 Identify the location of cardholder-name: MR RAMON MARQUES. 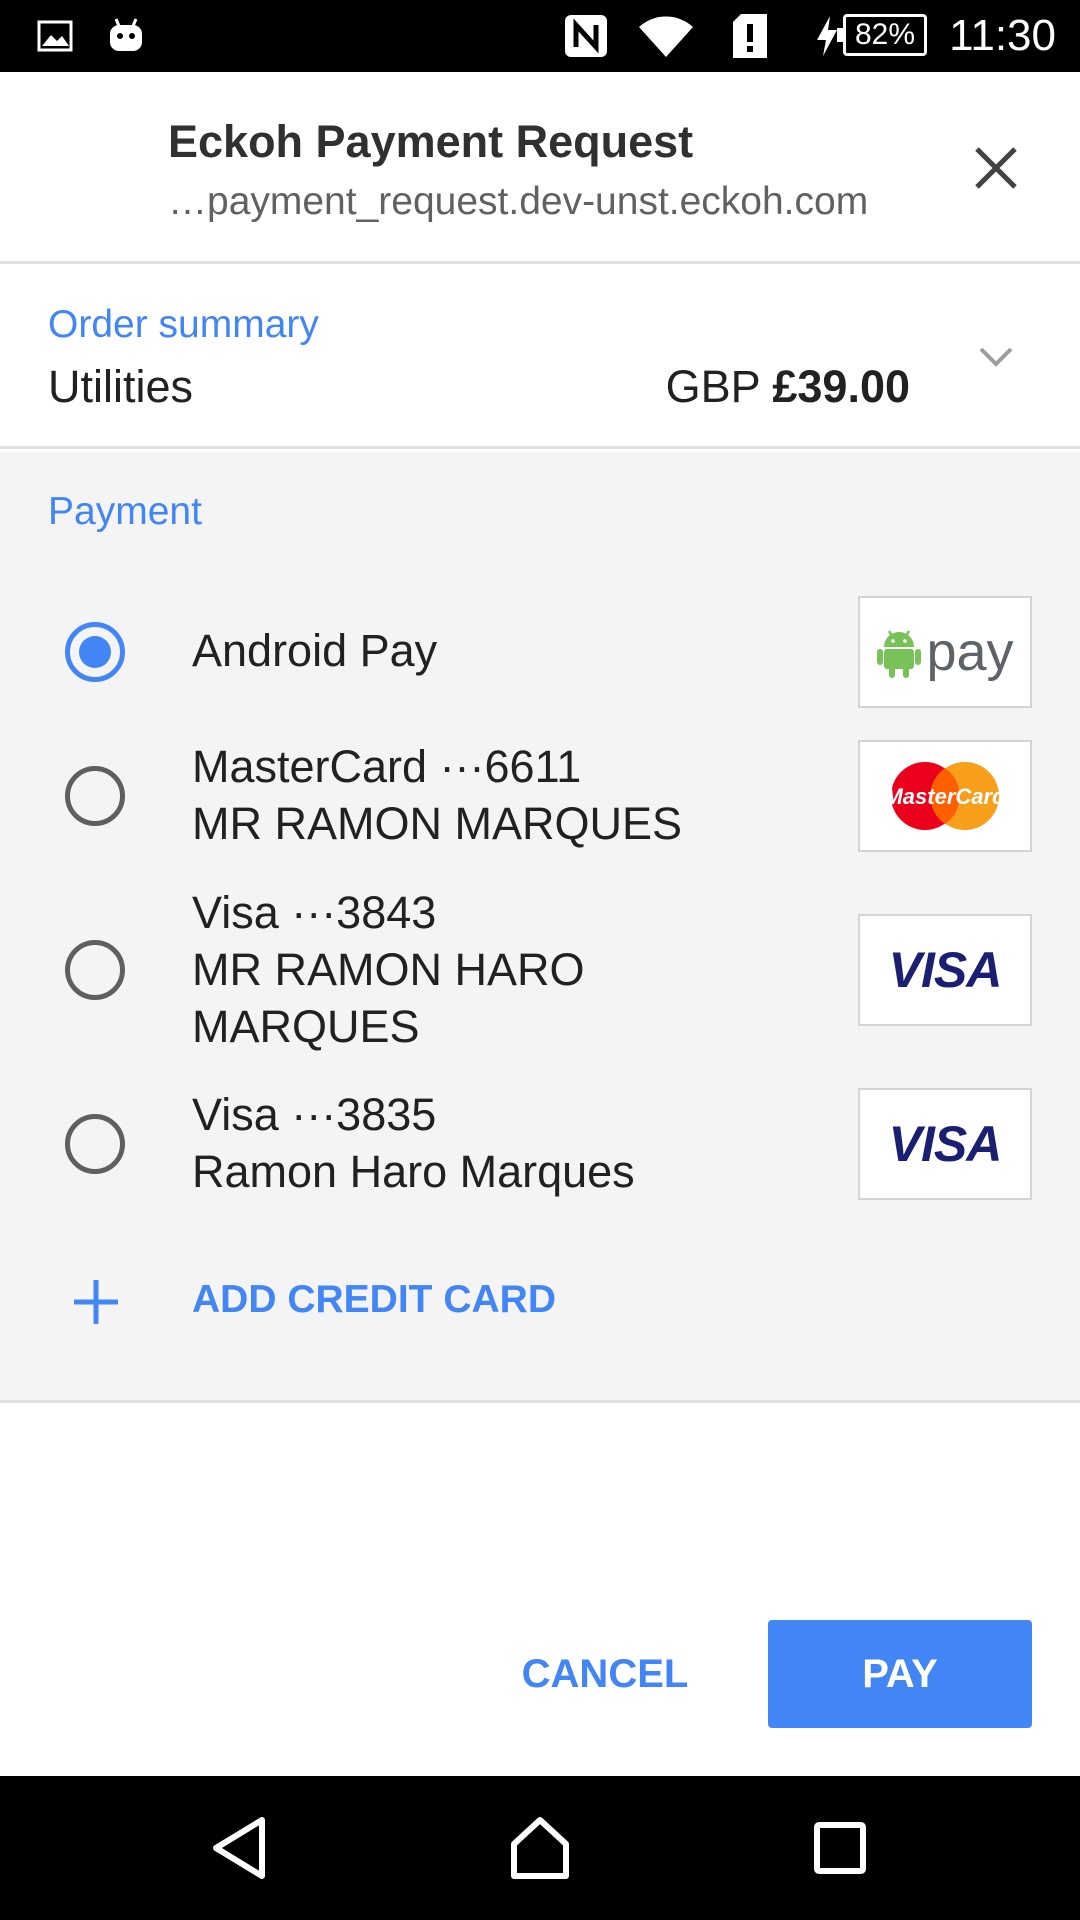
(437, 823).